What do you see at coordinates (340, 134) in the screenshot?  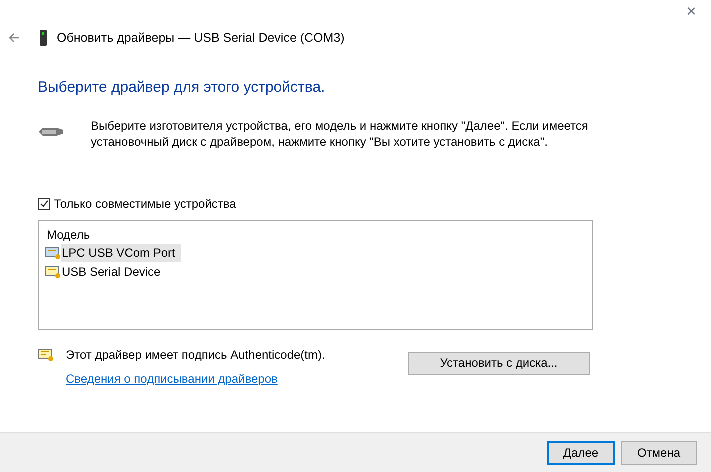 I see `instruction-text: Выберите изготовителя устройства, его модель и нажмите кнопку "Далее". Если имеется установочный диск с драйвером, нажмите кнопку "Вы хотите установить с диска".` at bounding box center [340, 134].